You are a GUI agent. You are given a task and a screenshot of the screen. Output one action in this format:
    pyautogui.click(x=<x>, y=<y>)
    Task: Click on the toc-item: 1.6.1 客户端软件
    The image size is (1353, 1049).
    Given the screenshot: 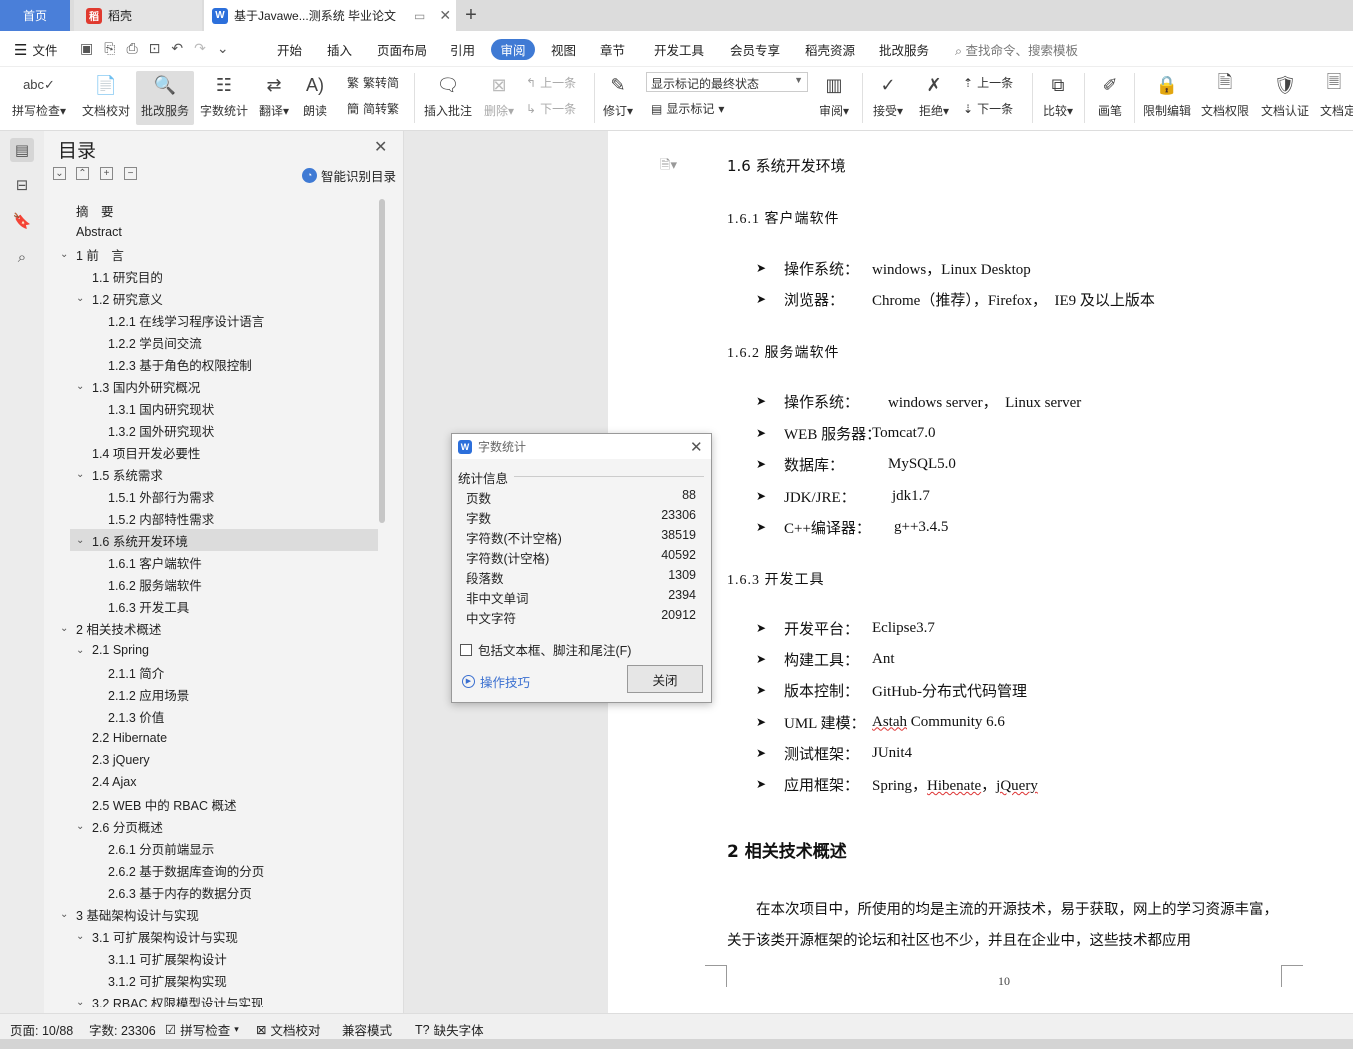 What is the action you would take?
    pyautogui.click(x=147, y=562)
    